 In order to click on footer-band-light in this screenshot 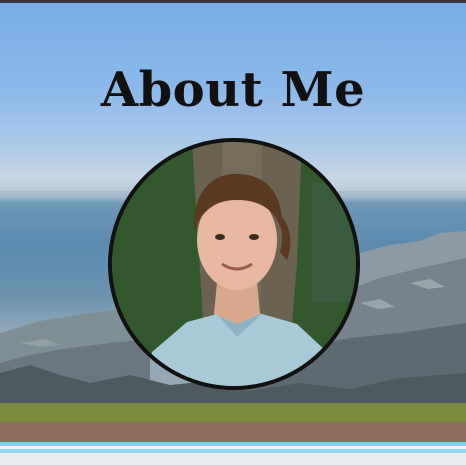, I will do `click(233, 459)`.